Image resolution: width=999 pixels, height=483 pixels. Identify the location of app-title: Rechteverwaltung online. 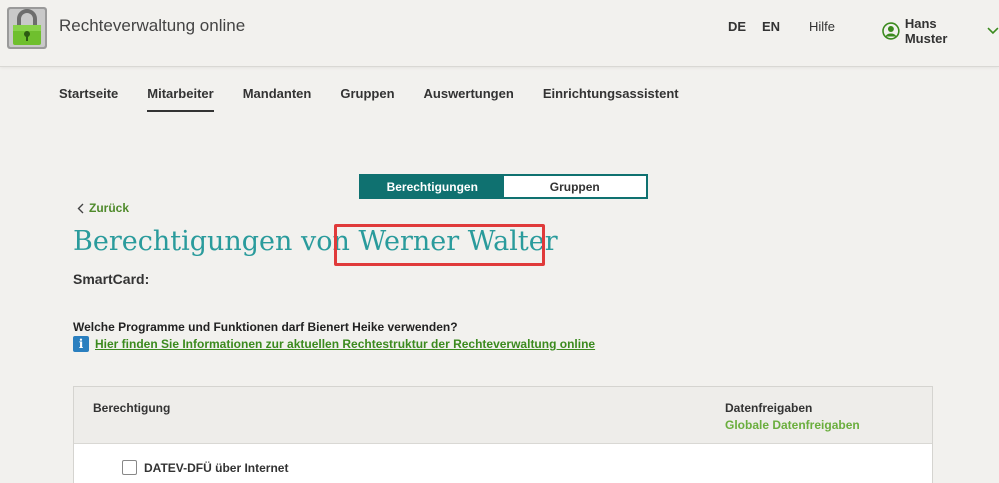
(152, 25).